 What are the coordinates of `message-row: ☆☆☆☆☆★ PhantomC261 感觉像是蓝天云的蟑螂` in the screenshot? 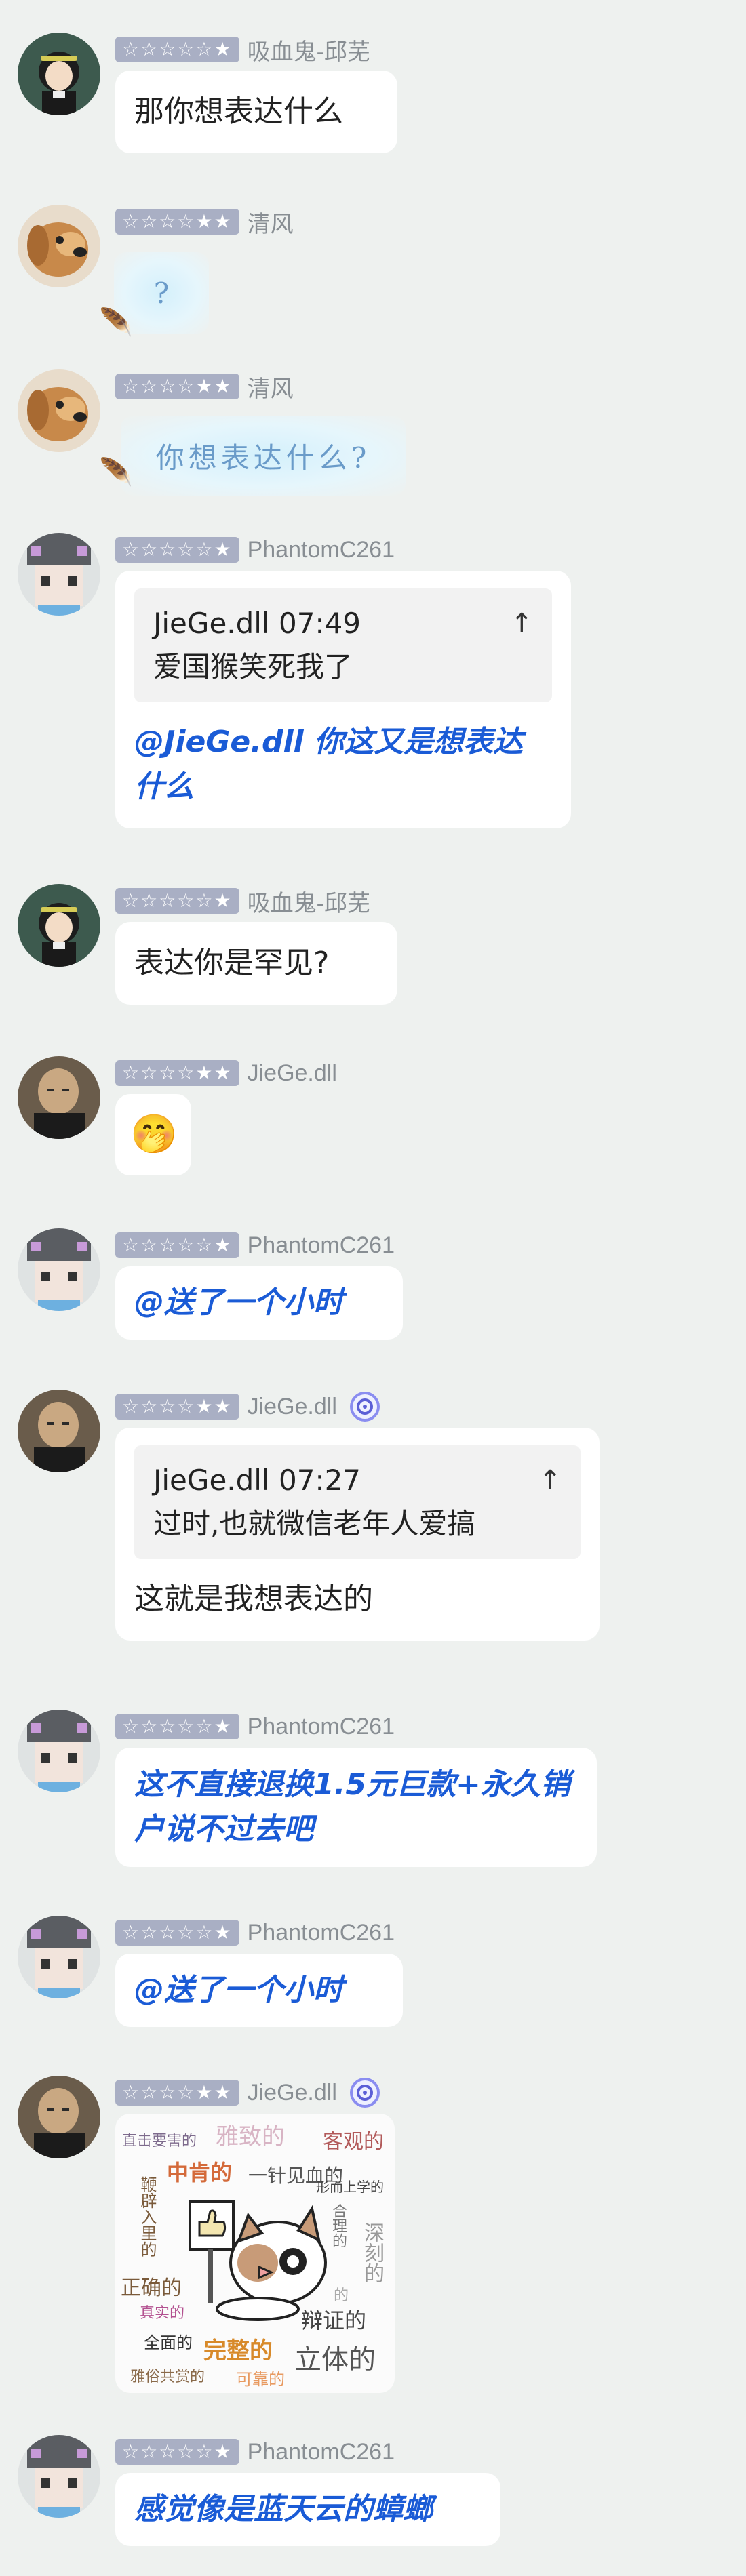 It's located at (373, 2503).